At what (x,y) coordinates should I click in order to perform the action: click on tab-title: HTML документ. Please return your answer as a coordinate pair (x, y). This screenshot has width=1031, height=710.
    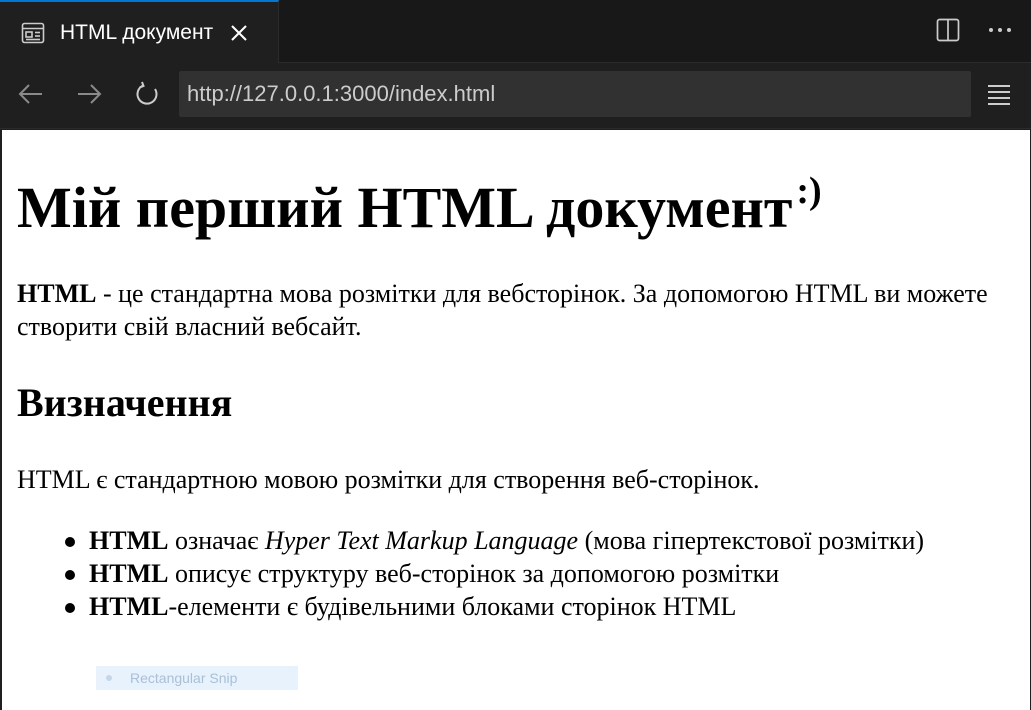
    Looking at the image, I should click on (137, 32).